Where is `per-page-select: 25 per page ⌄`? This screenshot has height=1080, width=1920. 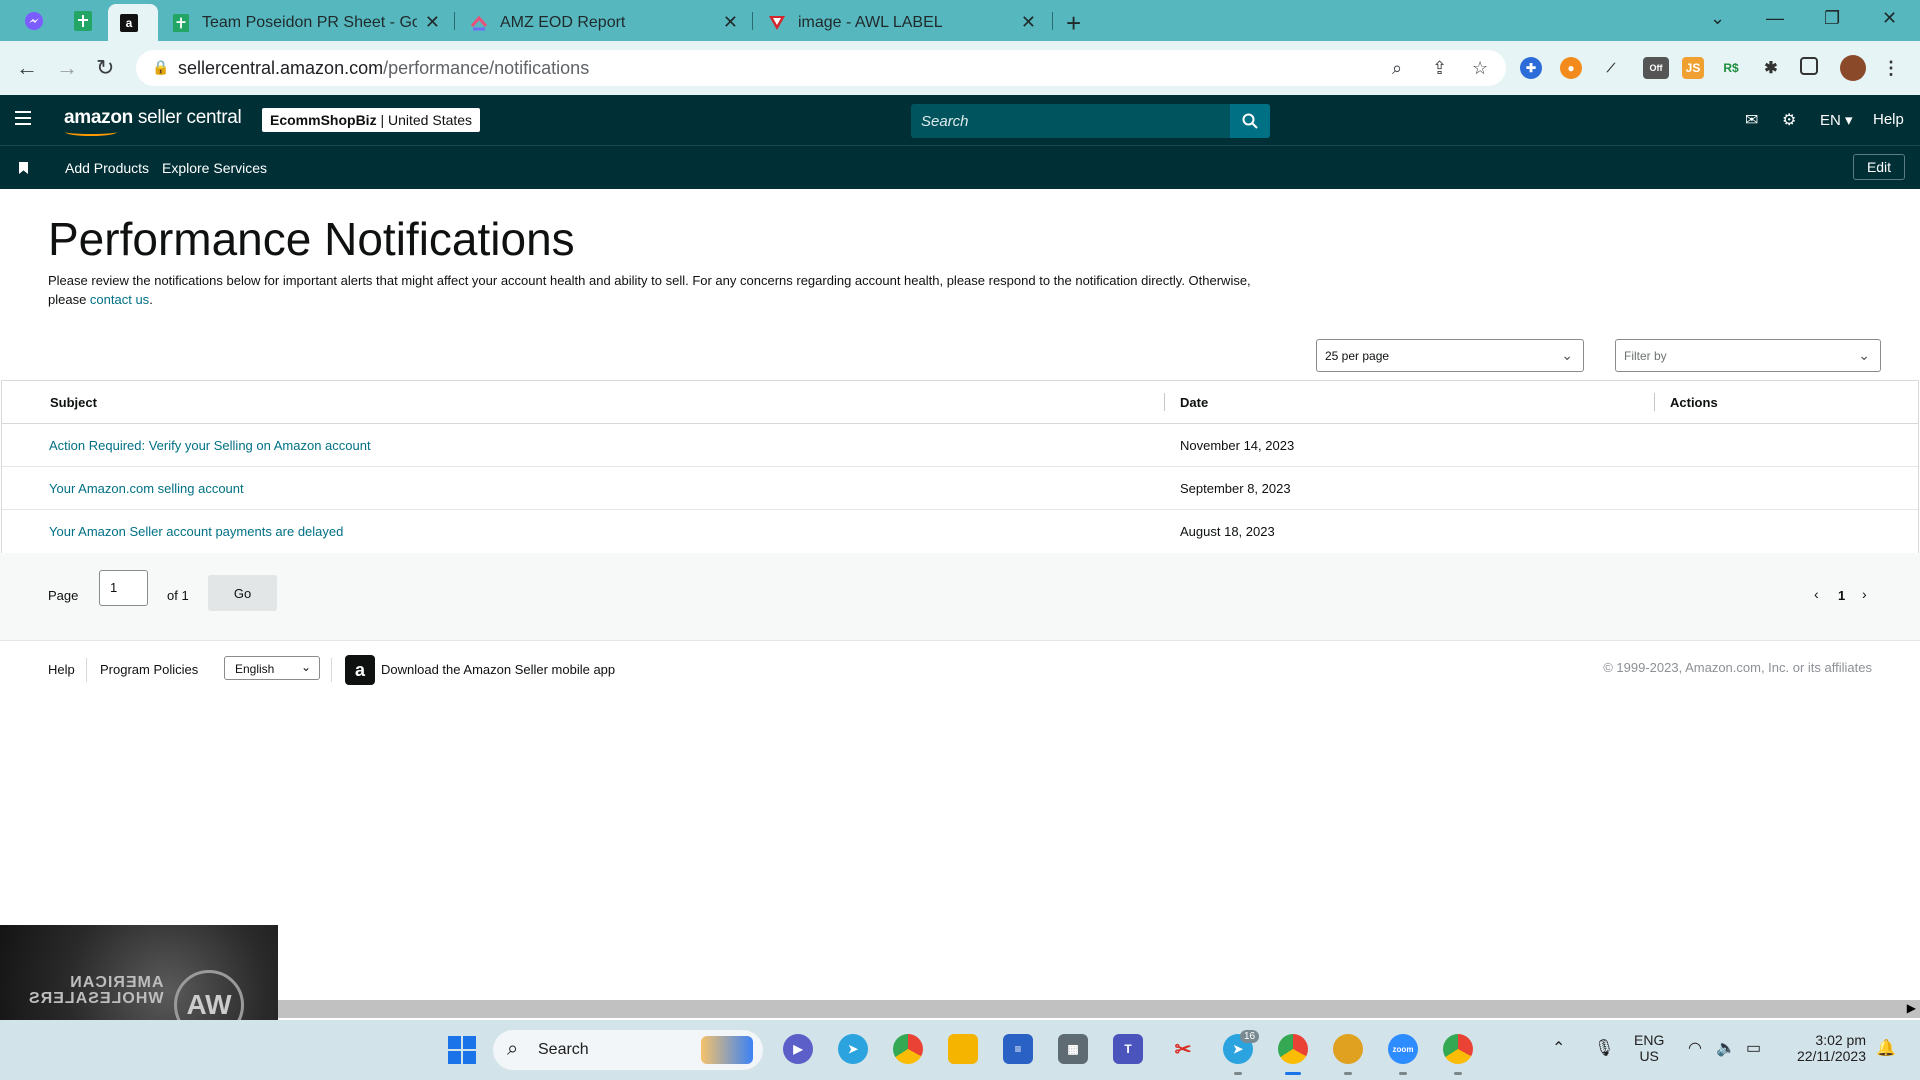 per-page-select: 25 per page ⌄ is located at coordinates (1450, 355).